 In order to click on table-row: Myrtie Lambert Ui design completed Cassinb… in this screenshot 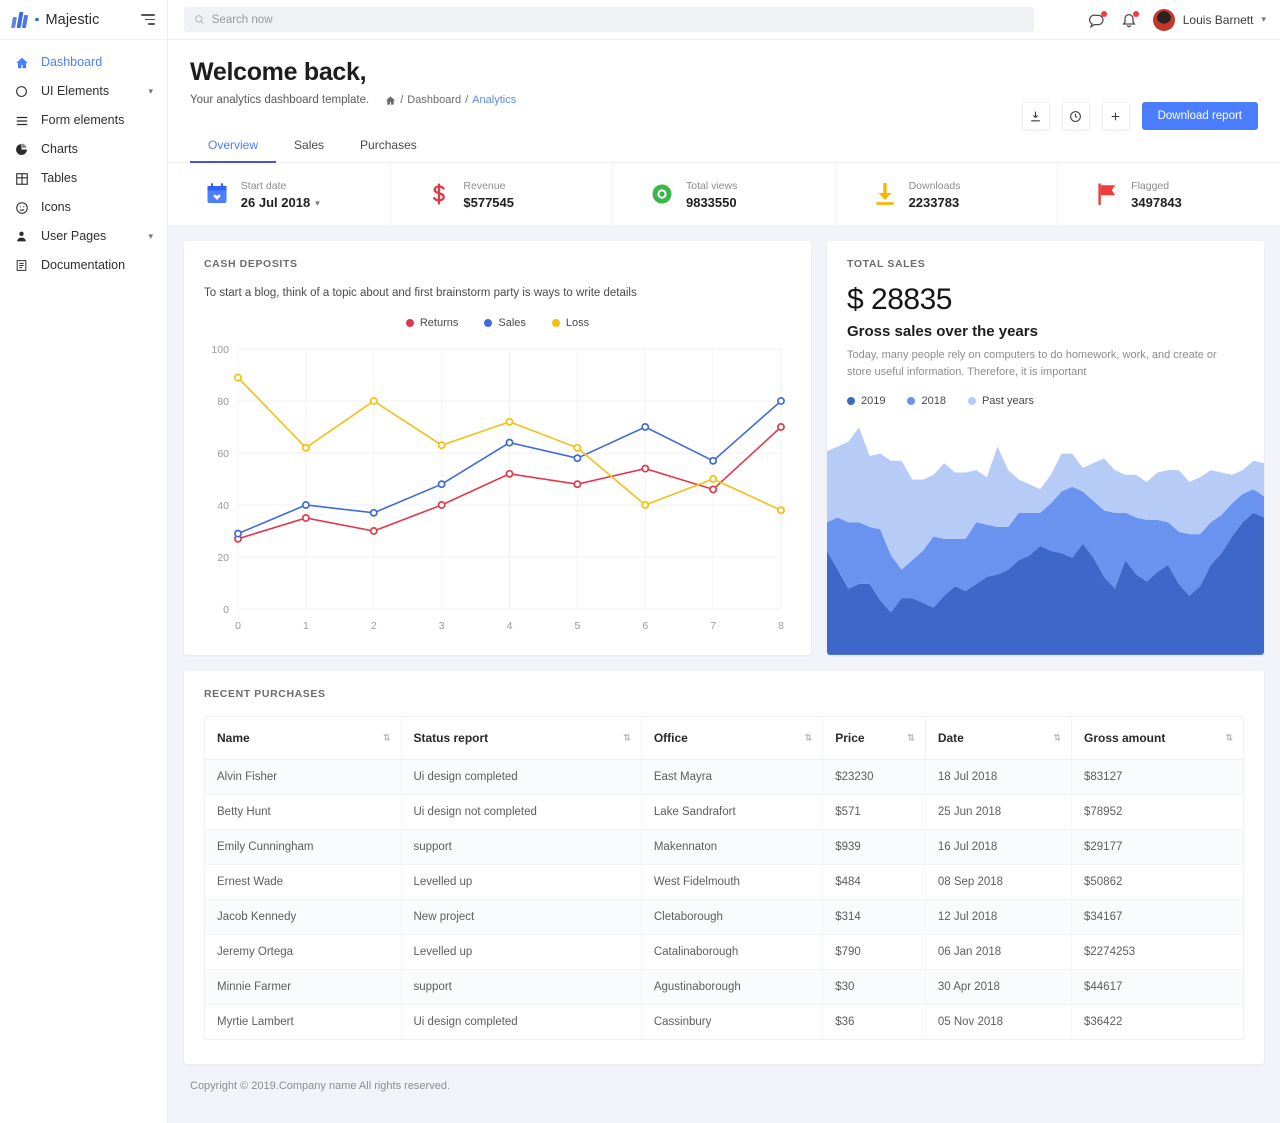, I will do `click(724, 1021)`.